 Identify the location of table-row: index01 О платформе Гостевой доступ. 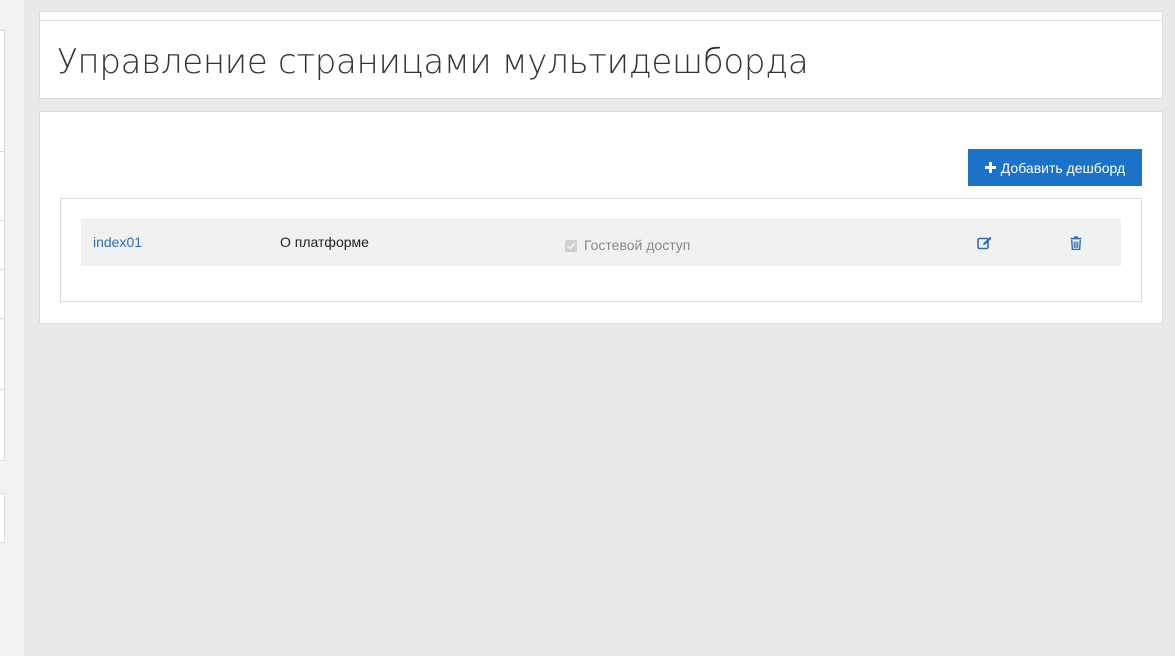
(601, 242).